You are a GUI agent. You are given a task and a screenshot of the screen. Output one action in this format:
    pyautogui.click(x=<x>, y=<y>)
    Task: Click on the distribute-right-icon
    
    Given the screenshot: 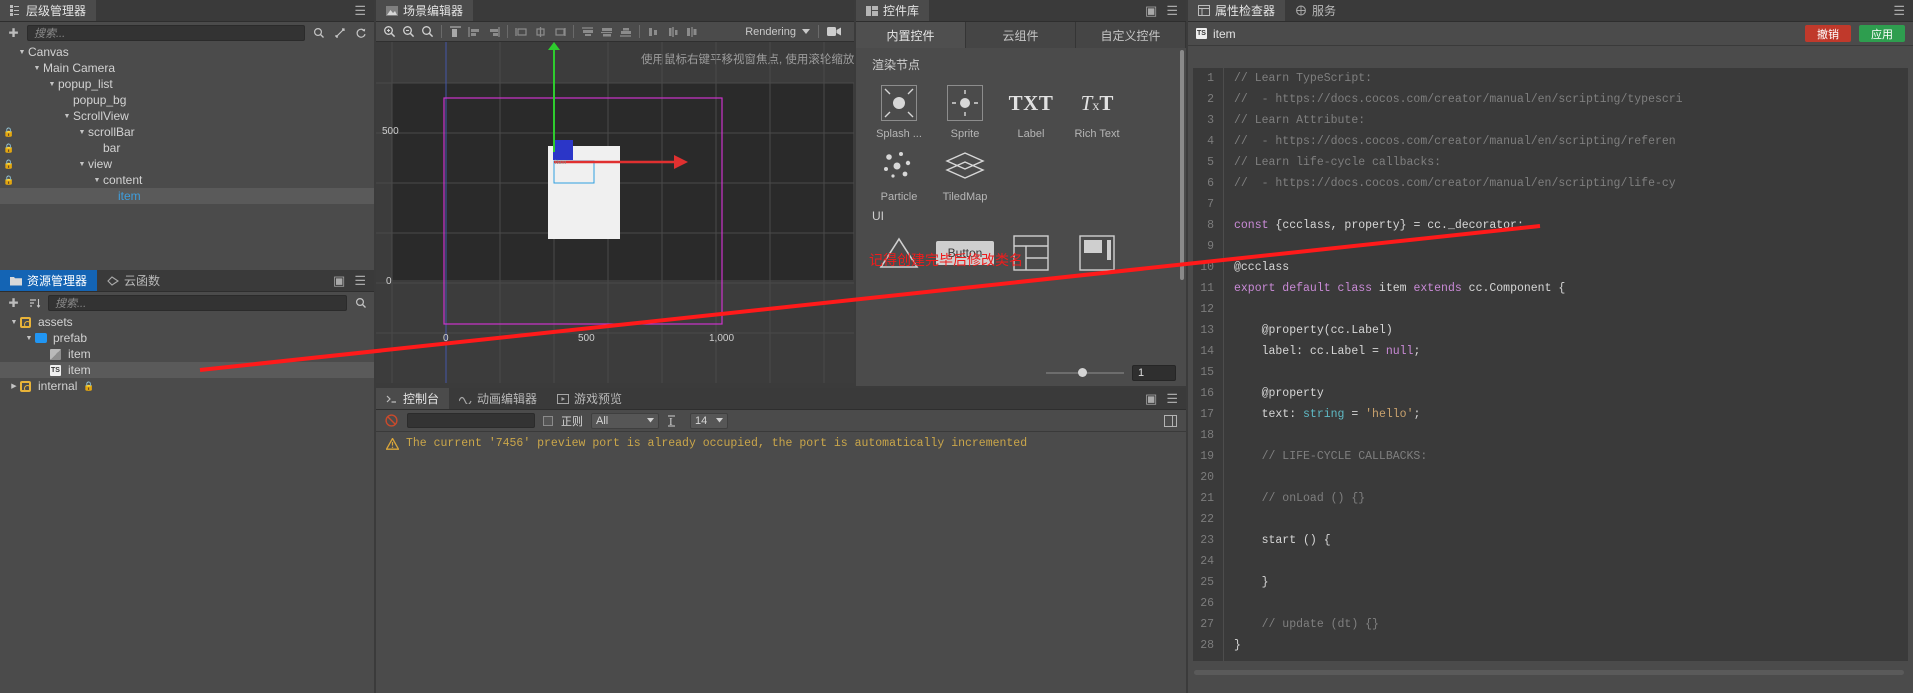 What is the action you would take?
    pyautogui.click(x=691, y=32)
    